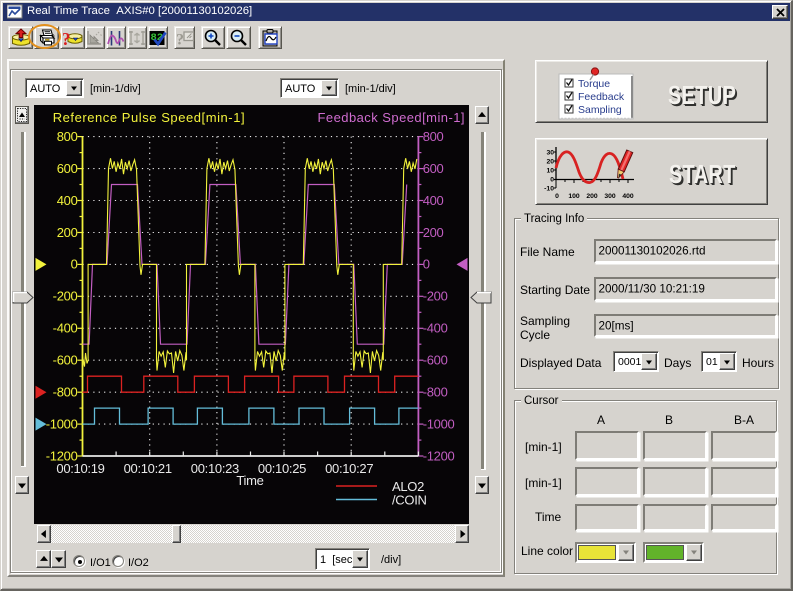 Image resolution: width=793 pixels, height=591 pixels. I want to click on svg-text: 20, so click(550, 162).